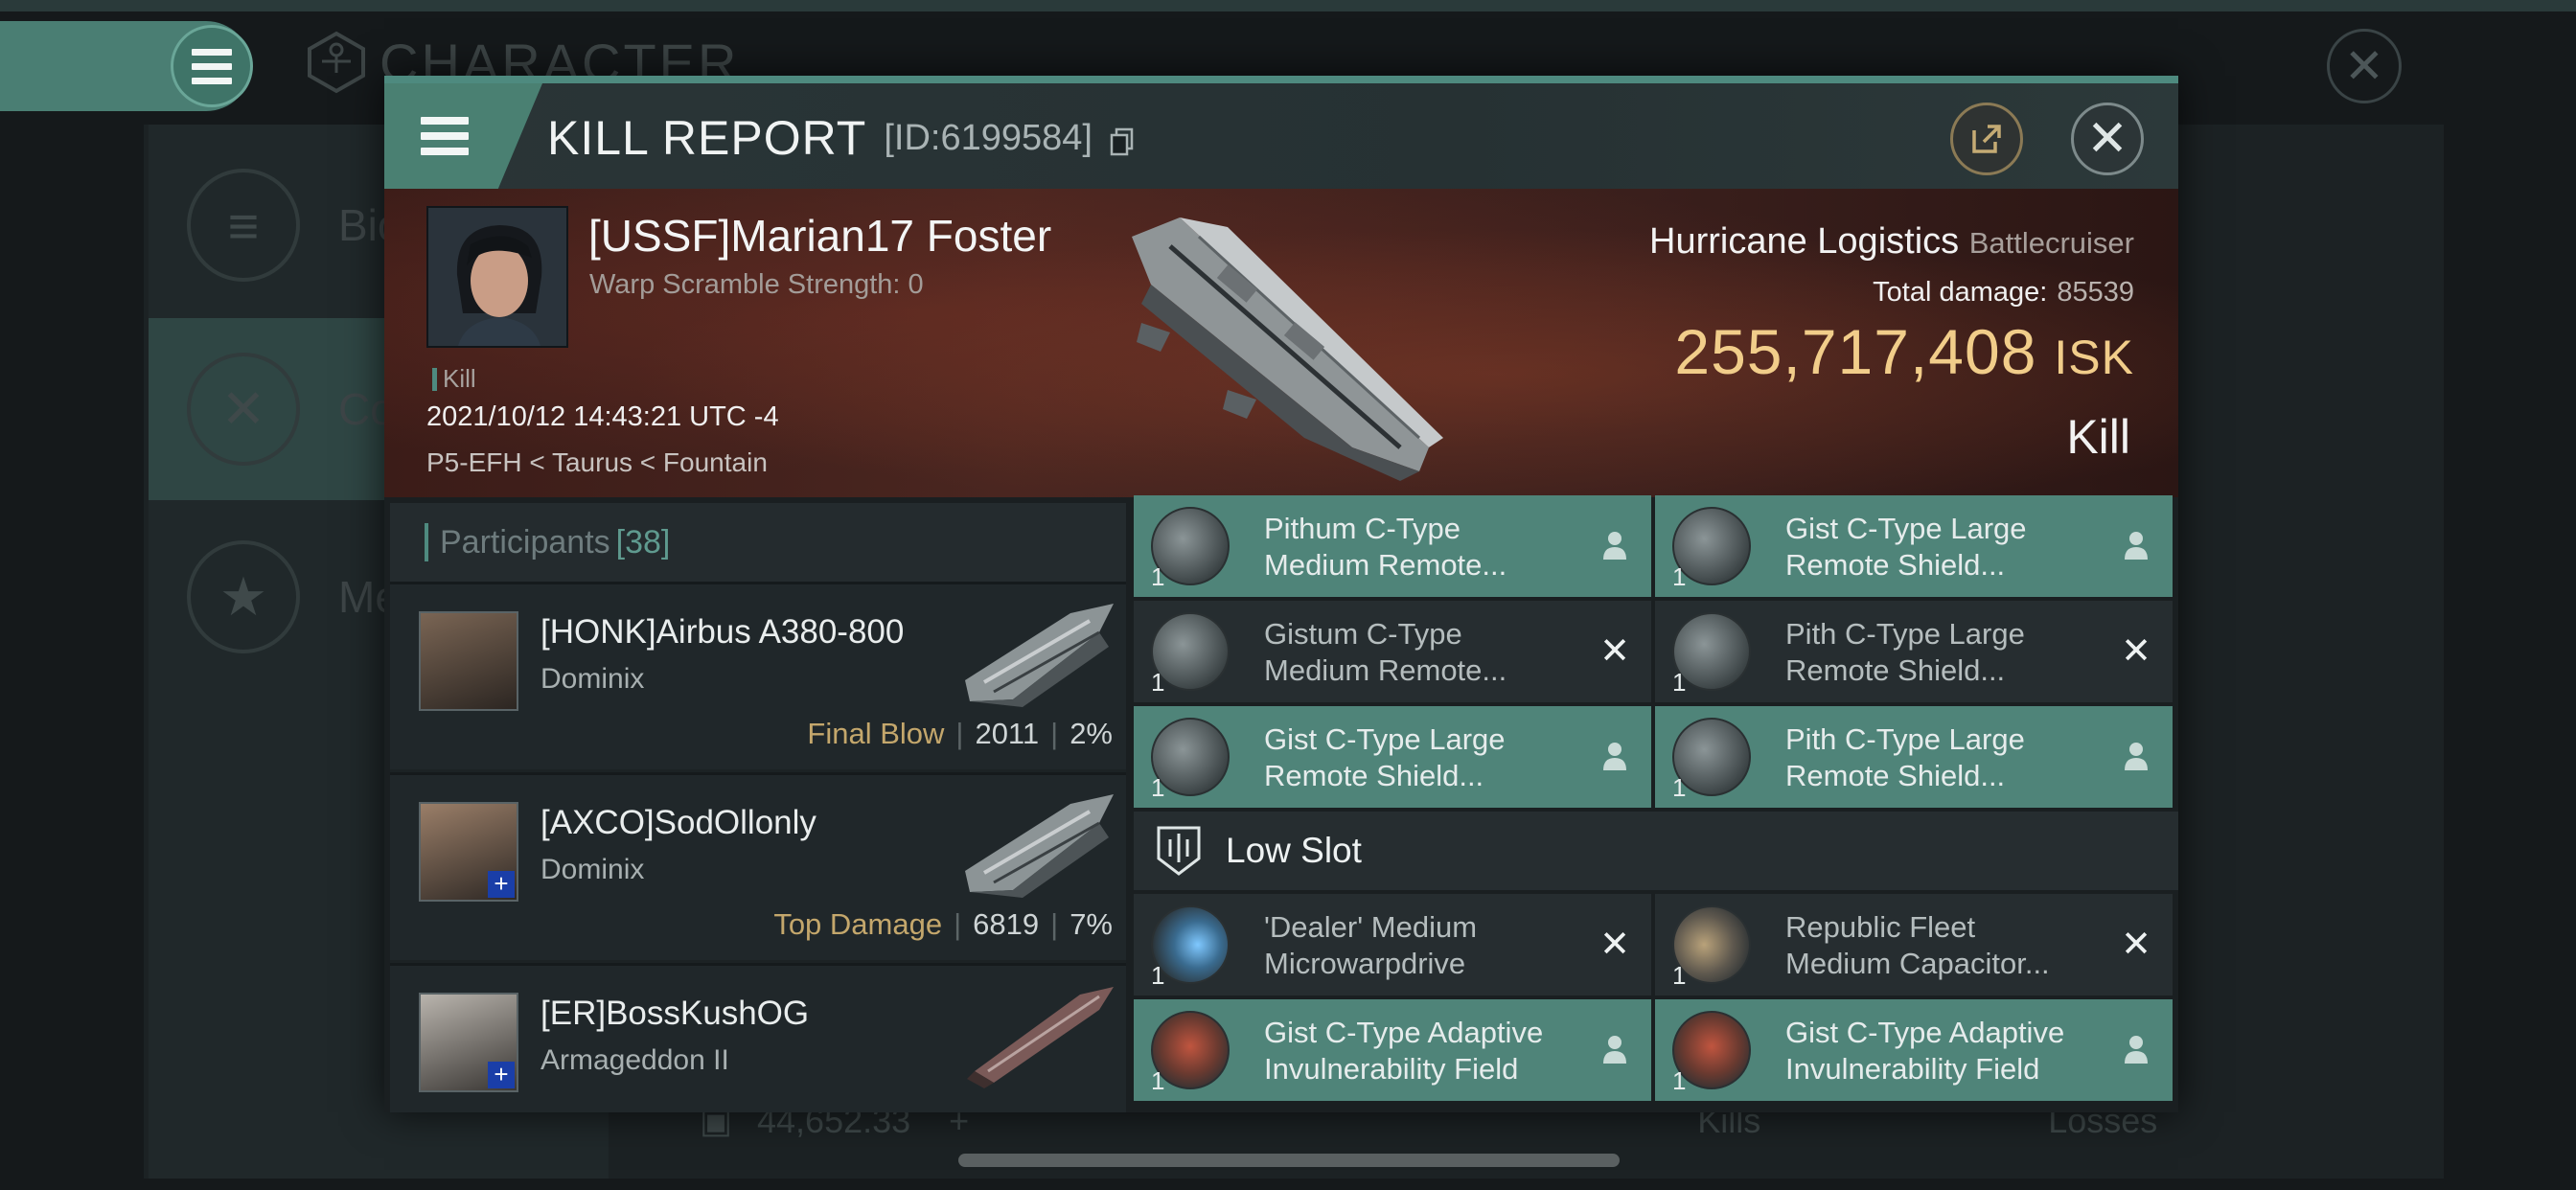 The height and width of the screenshot is (1190, 2576). I want to click on ship-class: Battlecruiser, so click(2051, 243).